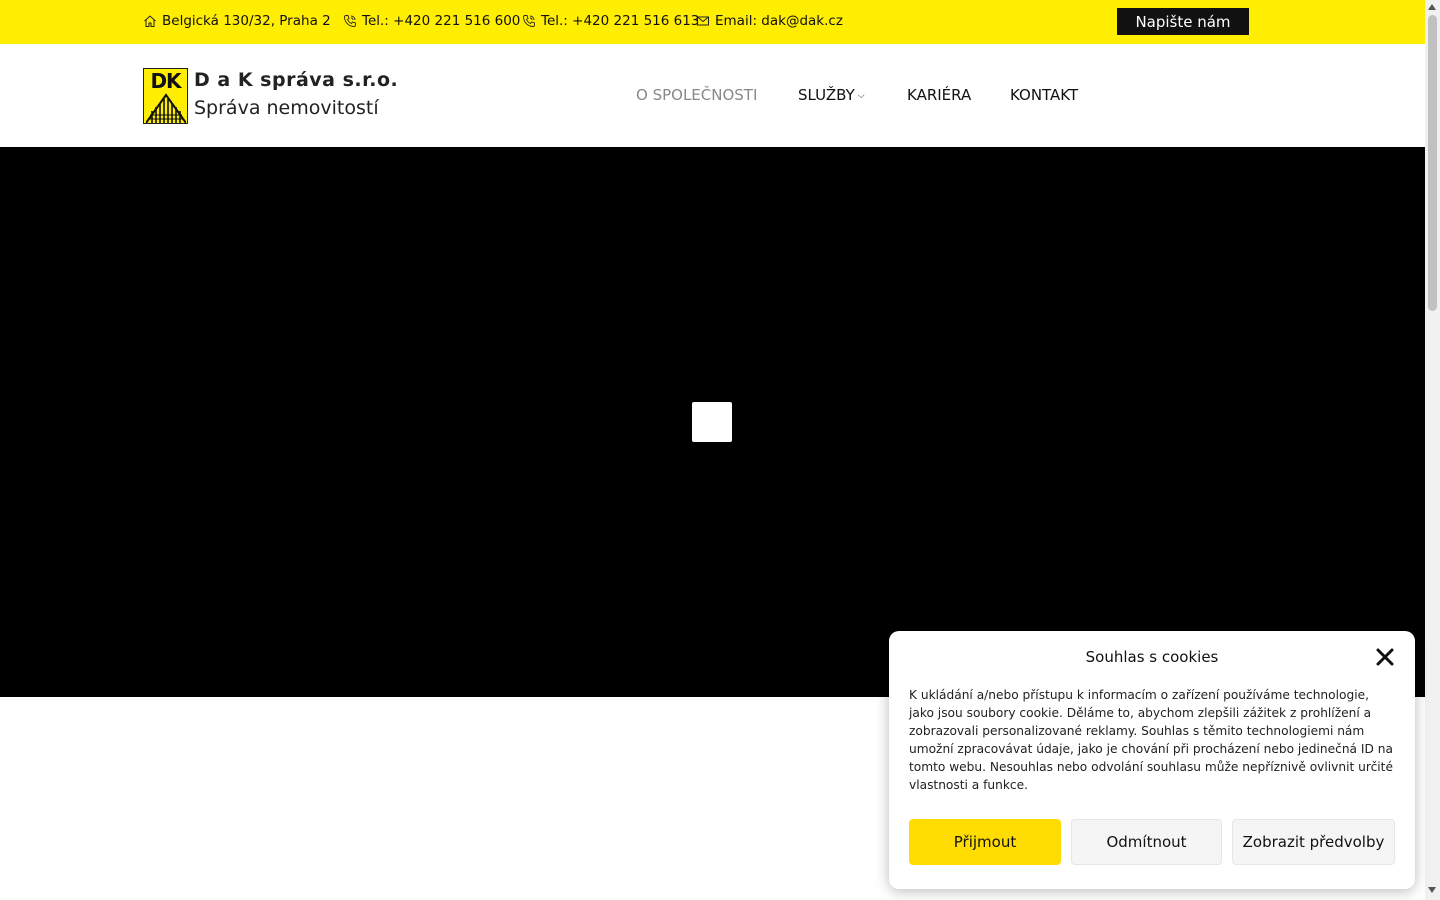 The height and width of the screenshot is (900, 1440). Describe the element at coordinates (165, 81) in the screenshot. I see `logo-text: DK` at that location.